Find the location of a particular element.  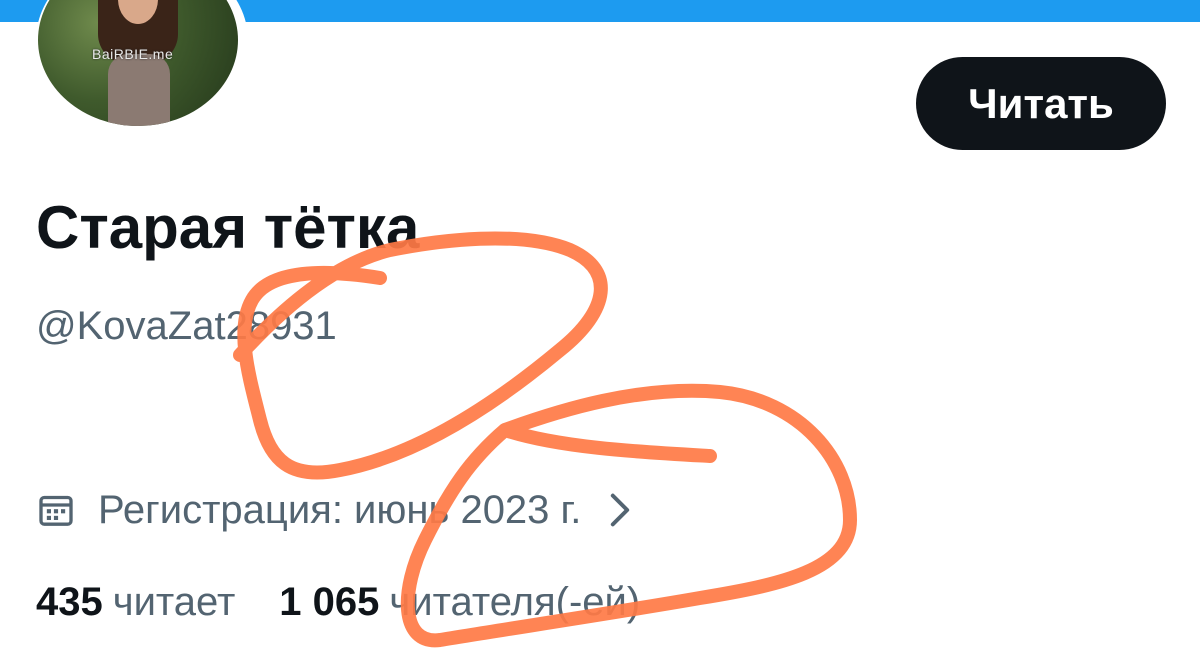

followers-count: 1 065 is located at coordinates (329, 602).